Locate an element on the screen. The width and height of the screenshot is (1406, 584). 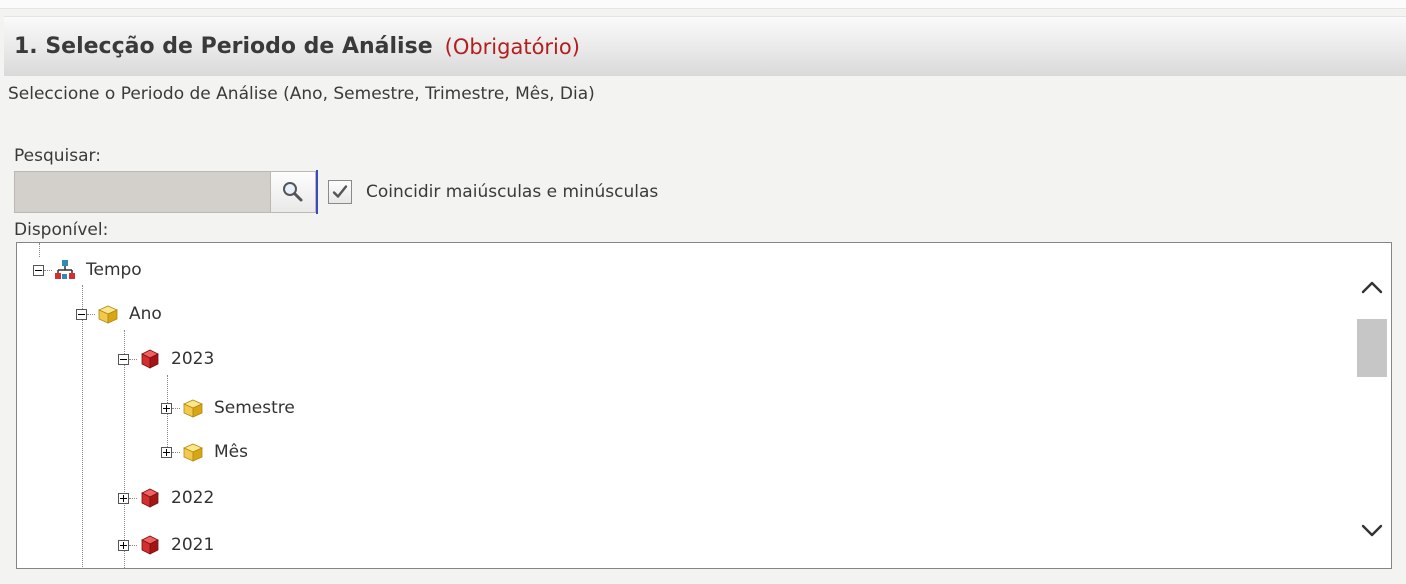
tree-node-tempo: Tempo is located at coordinates (87, 270).